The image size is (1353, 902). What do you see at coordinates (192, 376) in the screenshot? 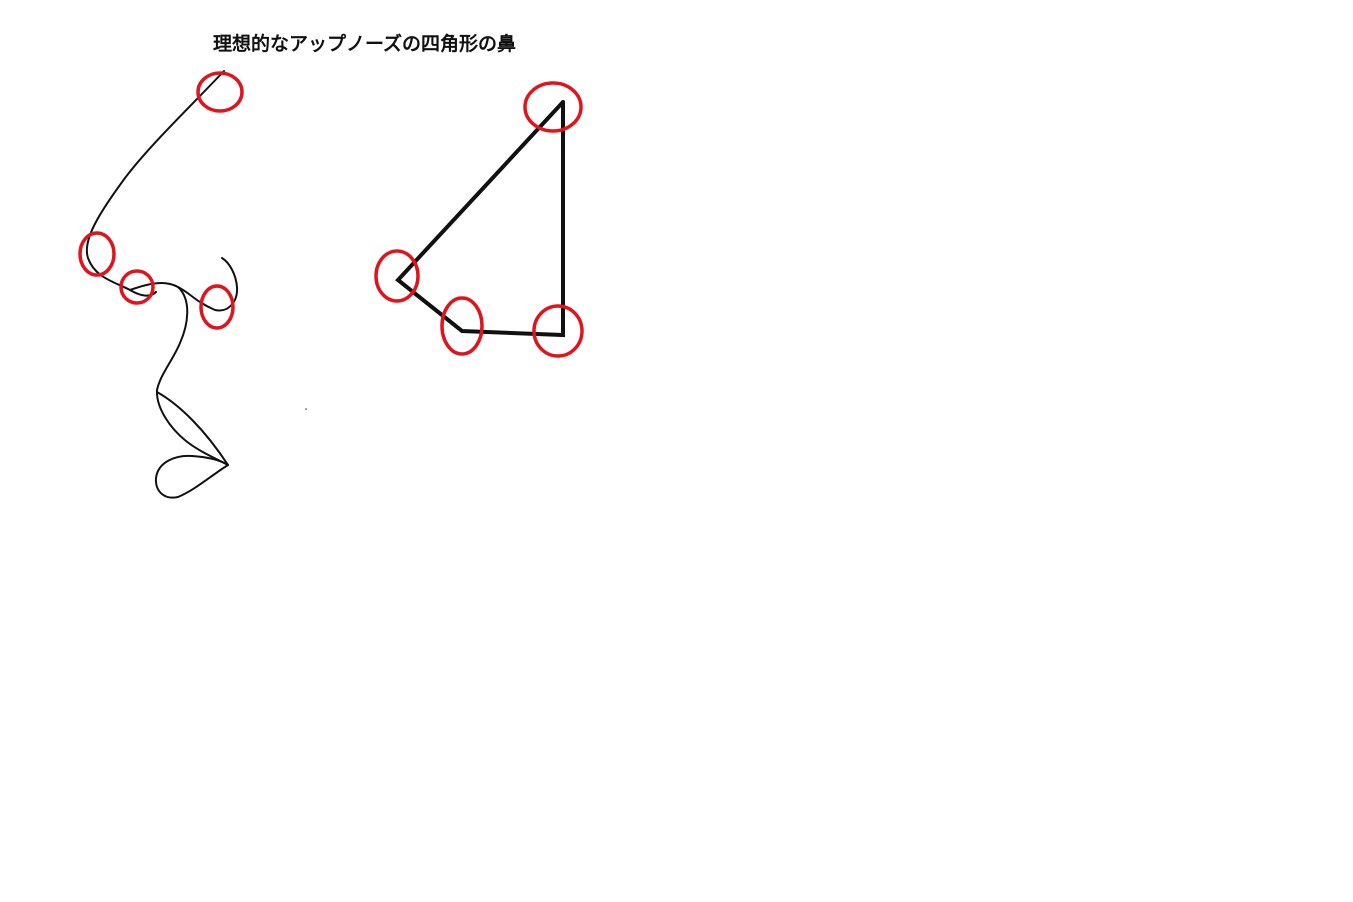
I see `lip-line` at bounding box center [192, 376].